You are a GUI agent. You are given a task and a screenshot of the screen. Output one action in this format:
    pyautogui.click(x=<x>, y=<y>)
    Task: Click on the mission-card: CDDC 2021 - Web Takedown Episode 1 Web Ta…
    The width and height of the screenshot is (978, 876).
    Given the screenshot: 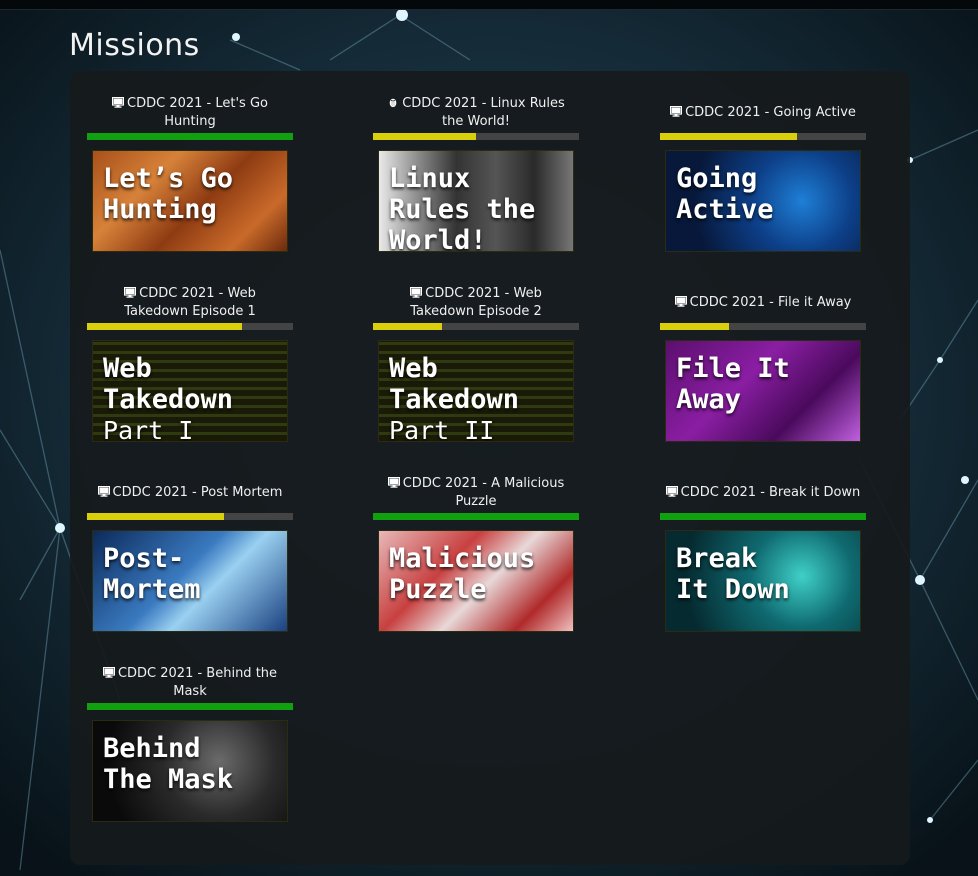 What is the action you would take?
    pyautogui.click(x=190, y=363)
    